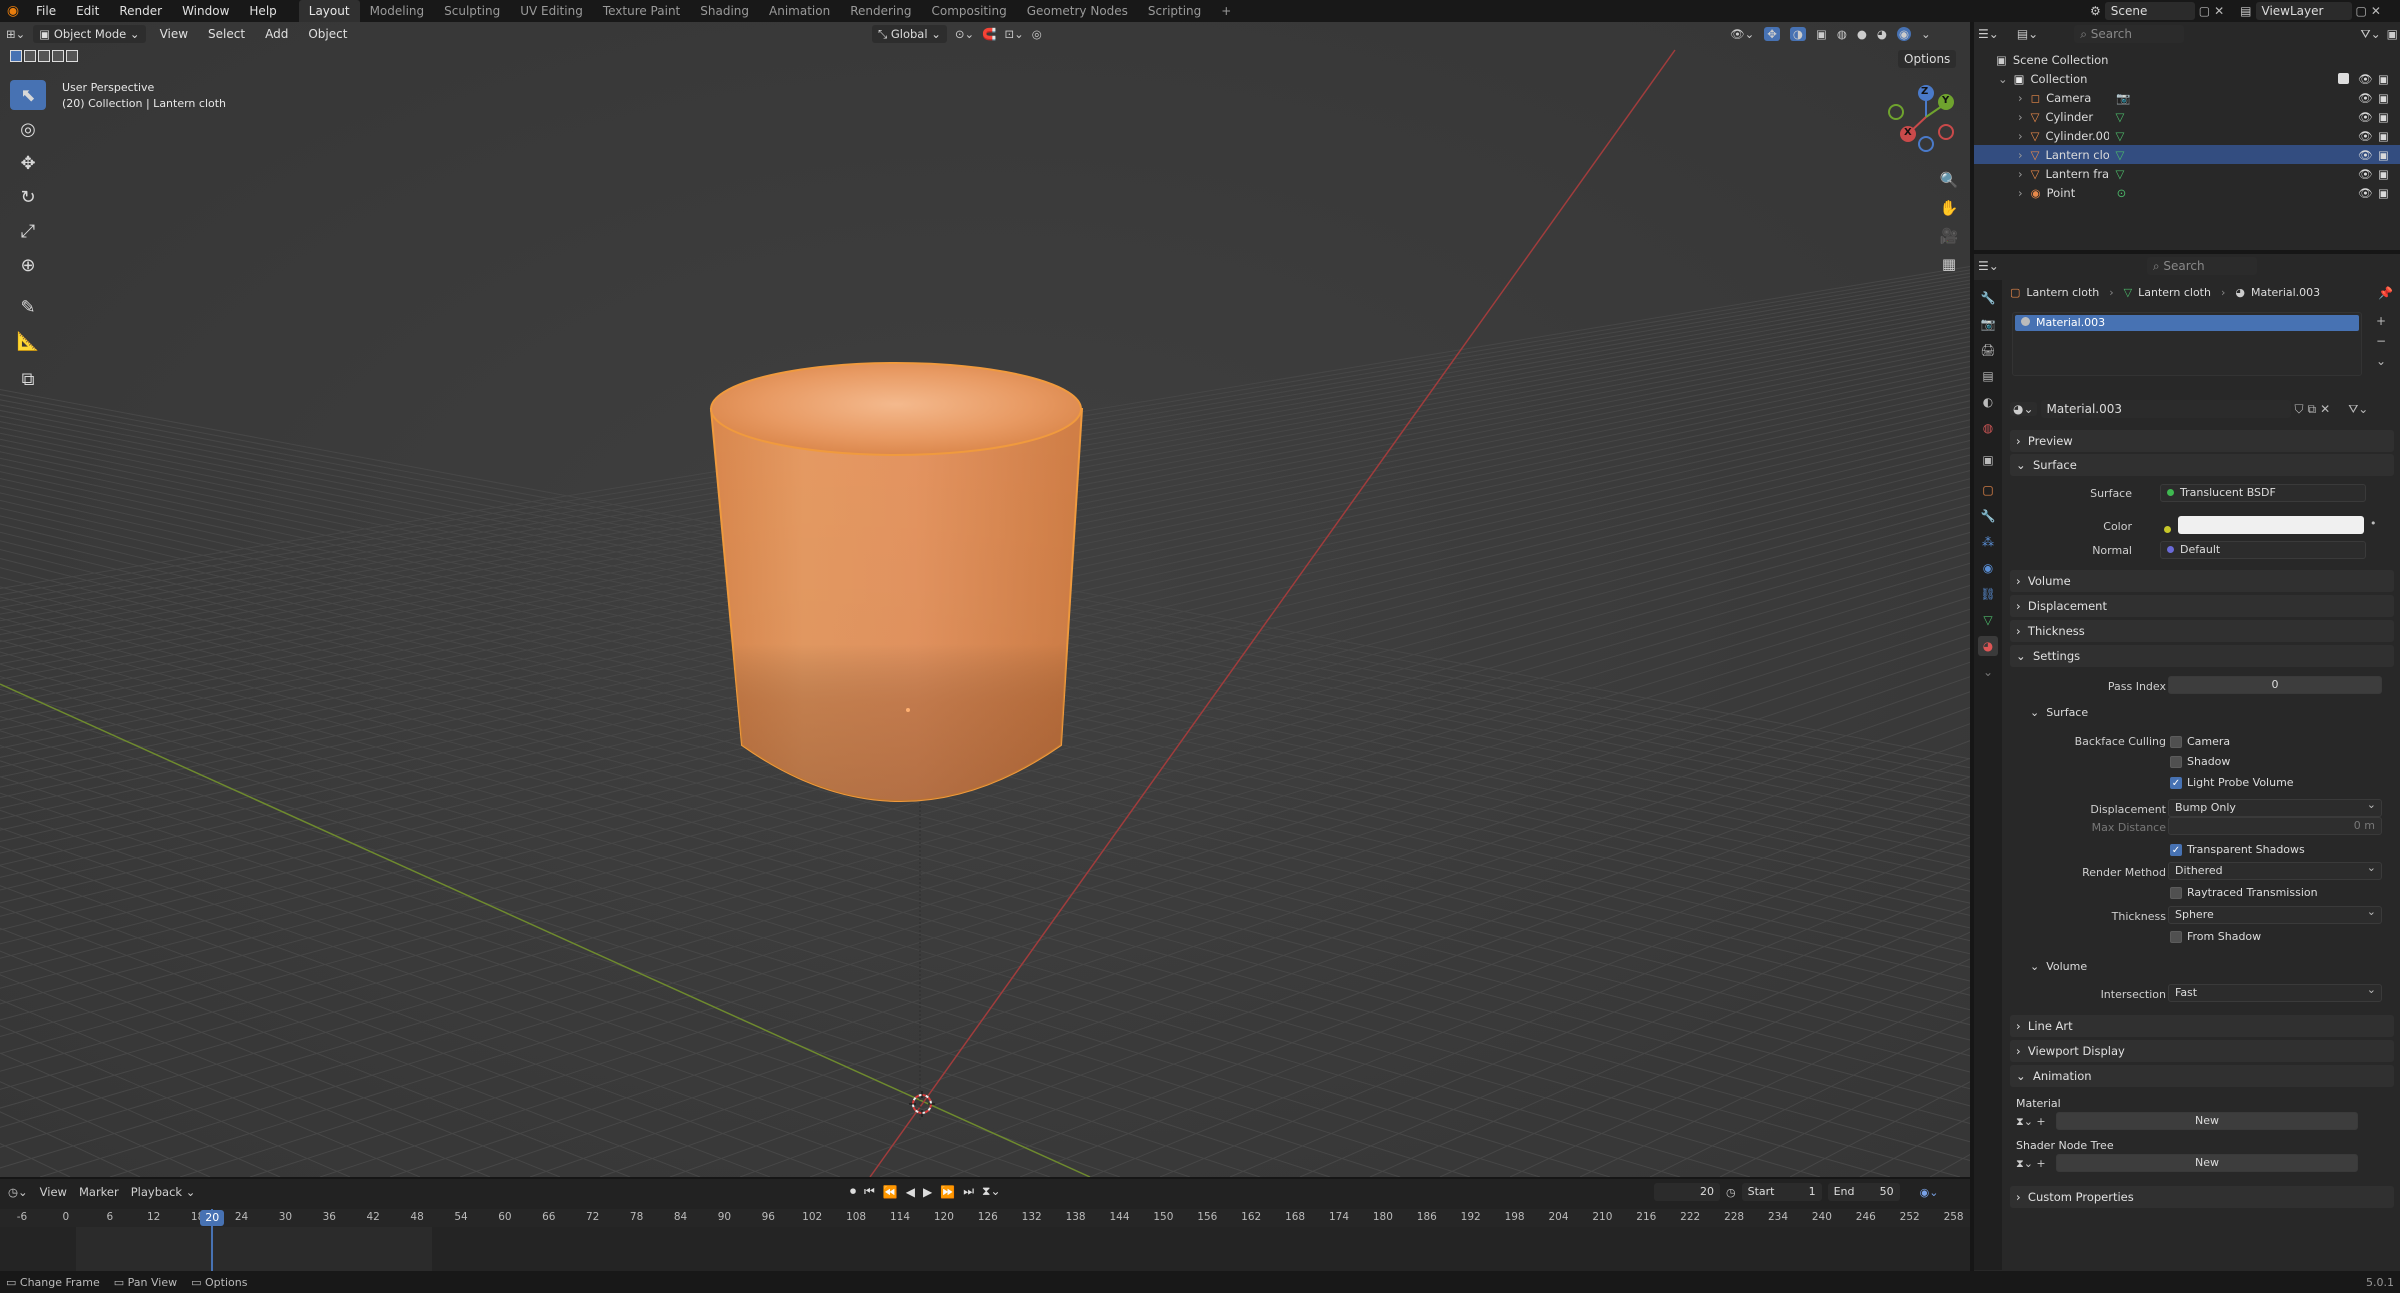 The height and width of the screenshot is (1293, 2400). I want to click on scene-collection-row: ▣ Scene Collection, so click(2187, 59).